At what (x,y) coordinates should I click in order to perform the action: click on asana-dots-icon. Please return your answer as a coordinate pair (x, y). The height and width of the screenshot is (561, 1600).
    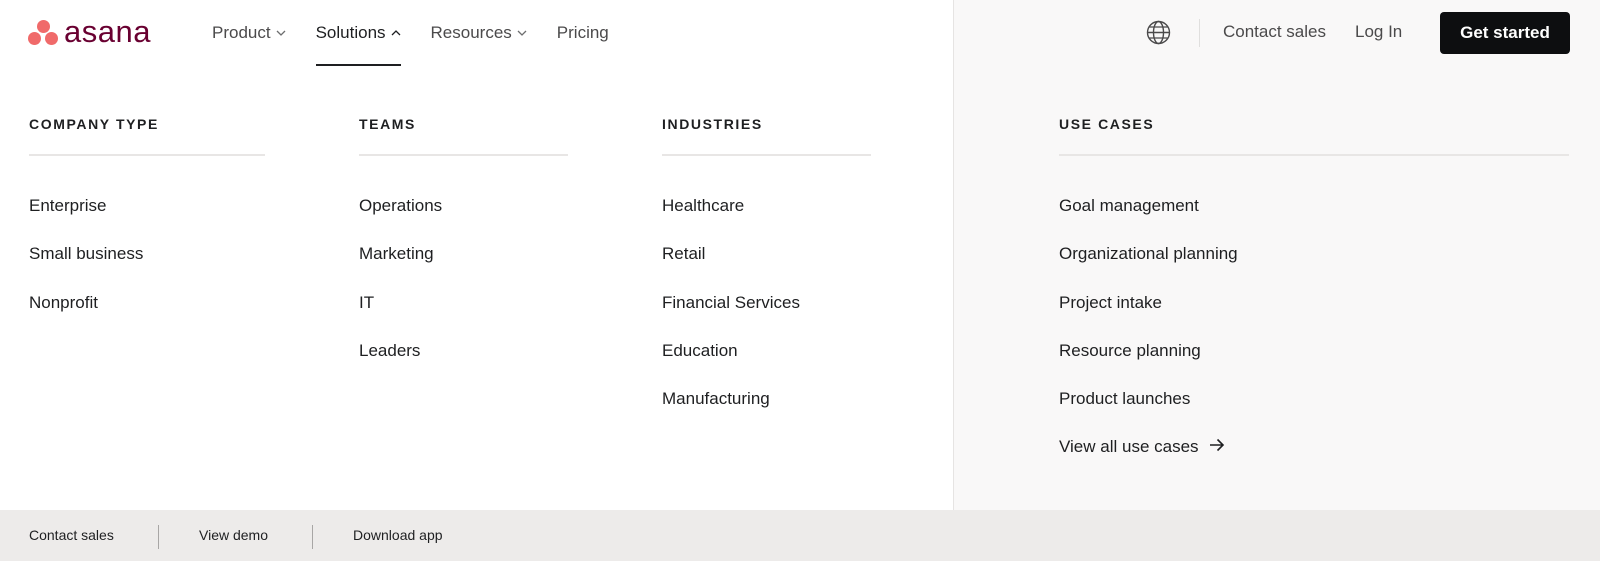
    Looking at the image, I should click on (43, 33).